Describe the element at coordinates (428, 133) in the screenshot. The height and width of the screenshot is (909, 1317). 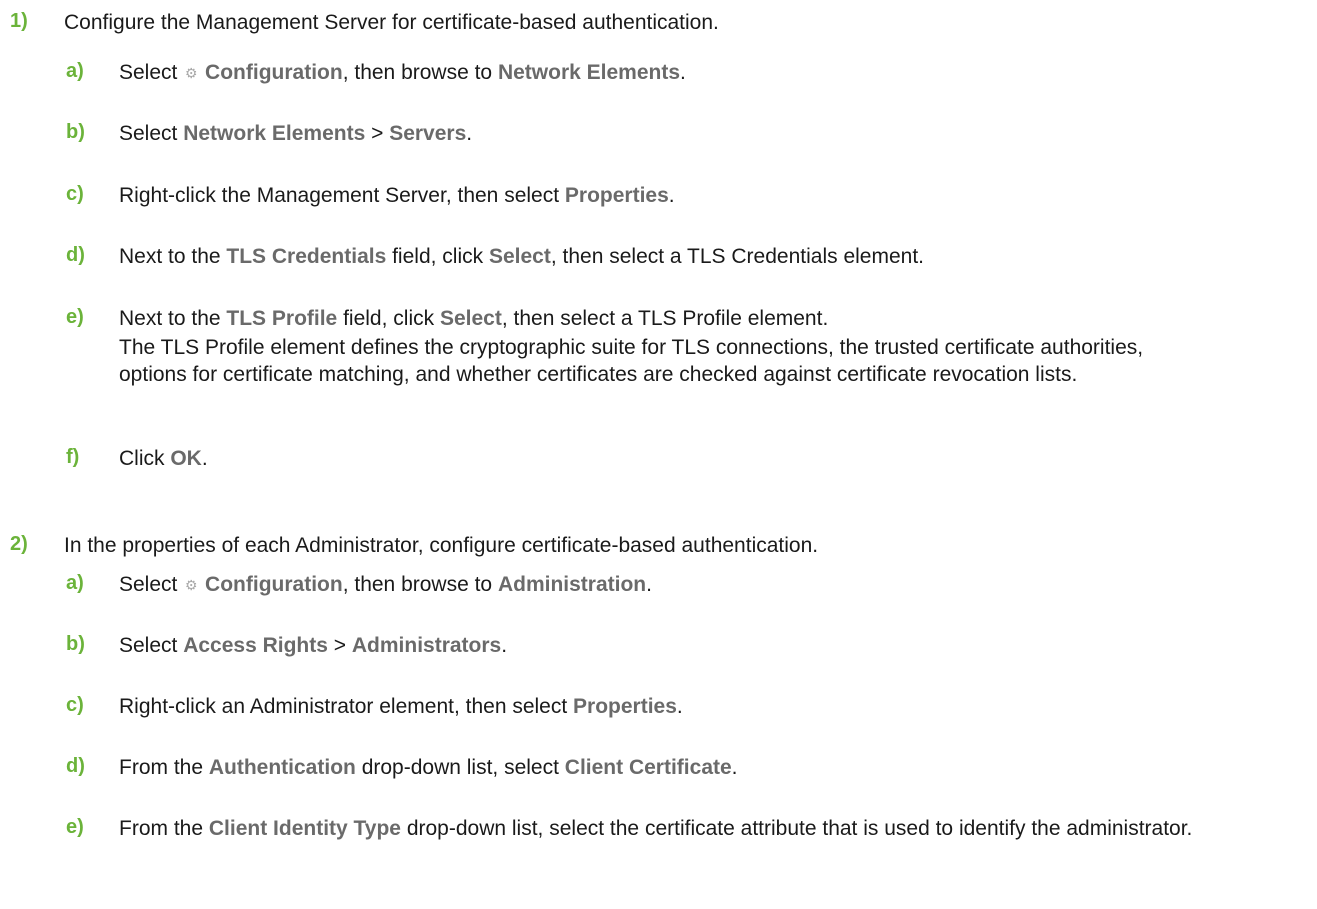
I see `ui-term: Servers` at that location.